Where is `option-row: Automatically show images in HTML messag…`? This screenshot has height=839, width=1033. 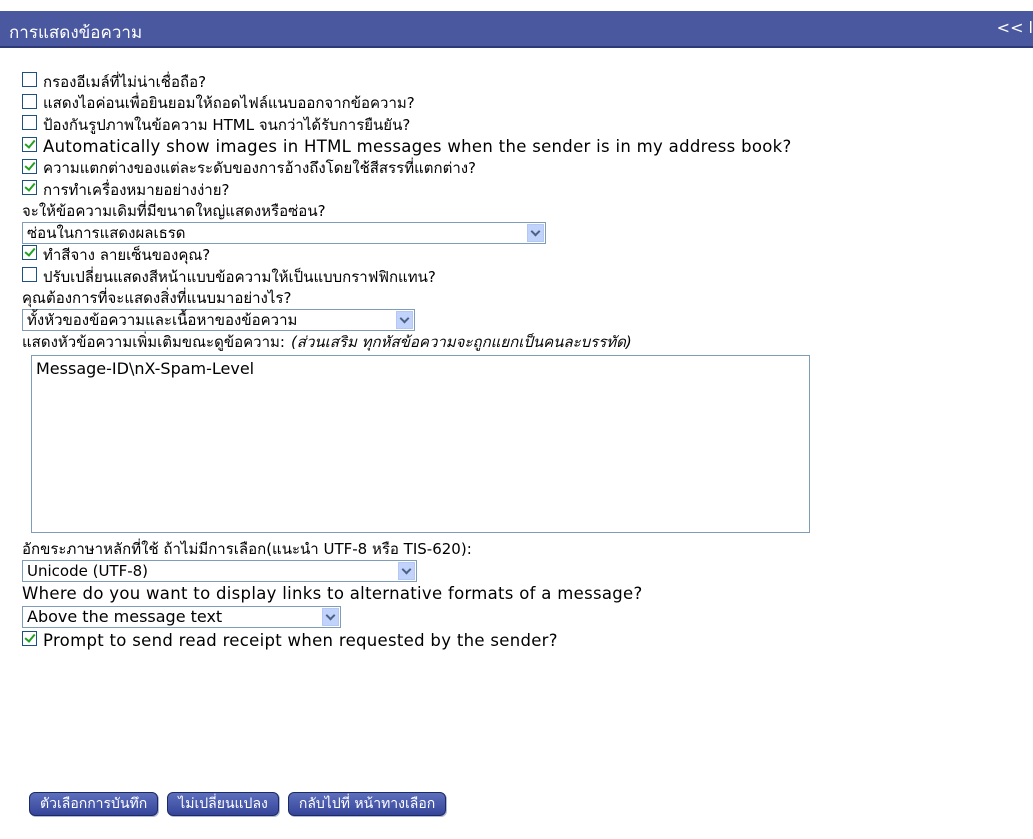
option-row: Automatically show images in HTML messag… is located at coordinates (521, 147).